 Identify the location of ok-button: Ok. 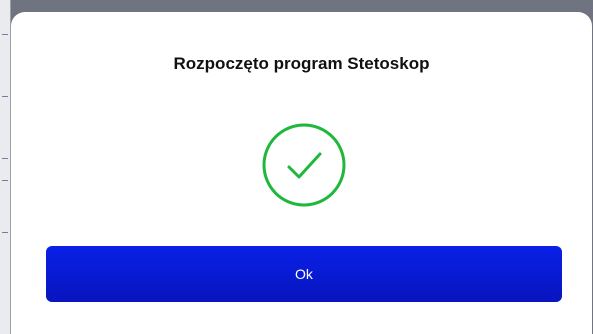
(304, 274).